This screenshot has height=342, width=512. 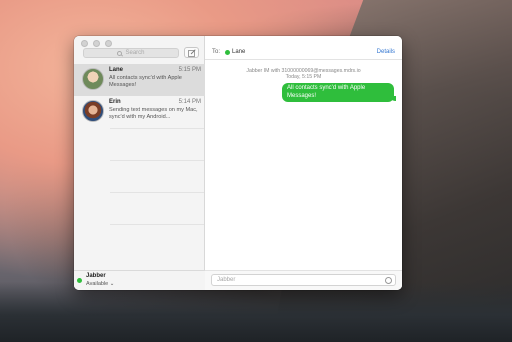 I want to click on search-placeholder: Search, so click(x=135, y=53).